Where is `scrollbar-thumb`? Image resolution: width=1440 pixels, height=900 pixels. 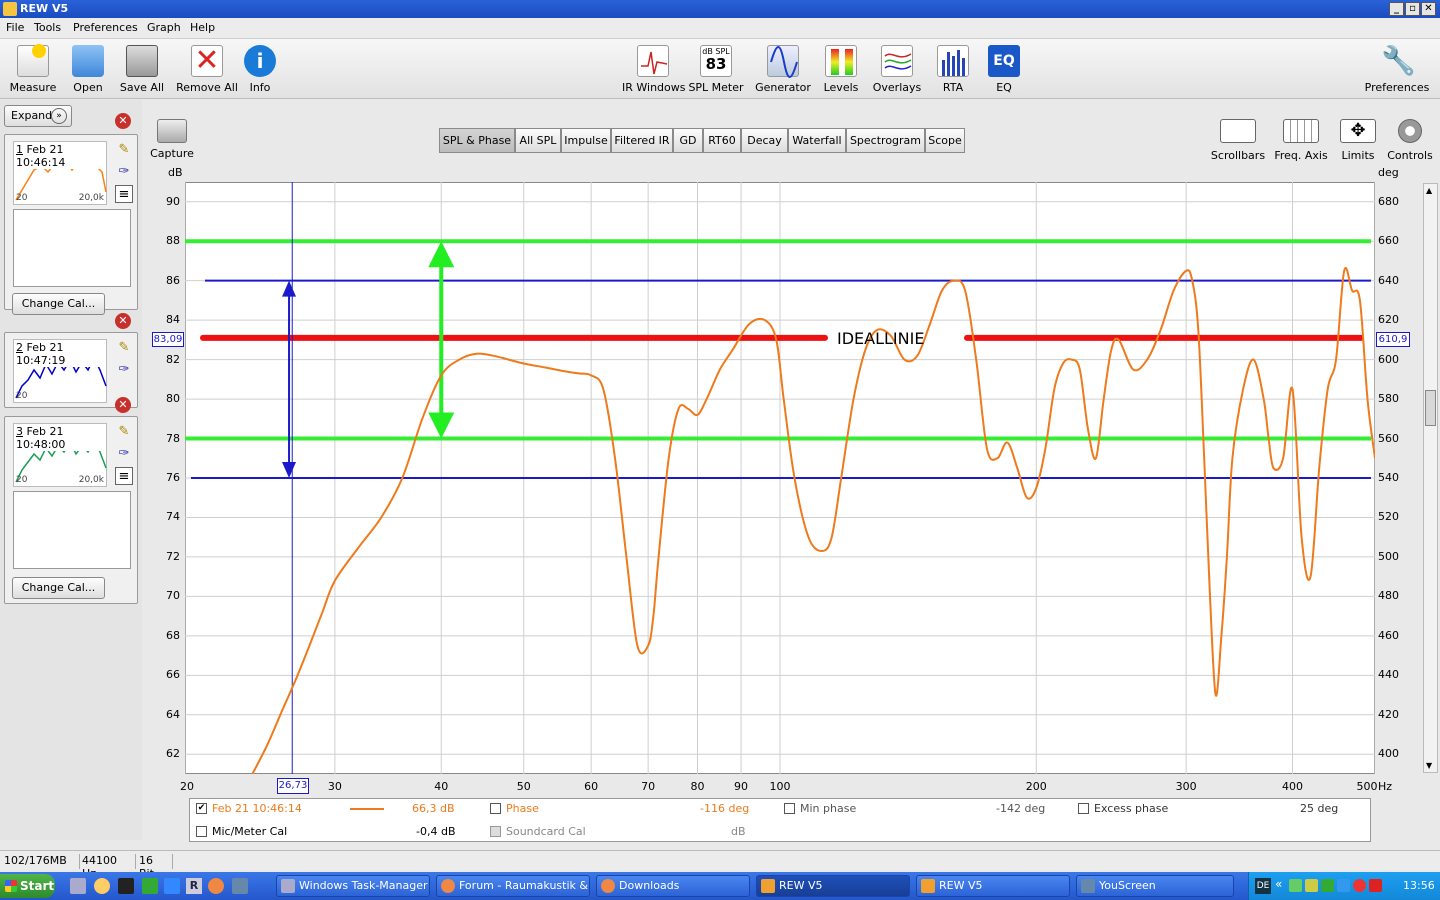 scrollbar-thumb is located at coordinates (1430, 408).